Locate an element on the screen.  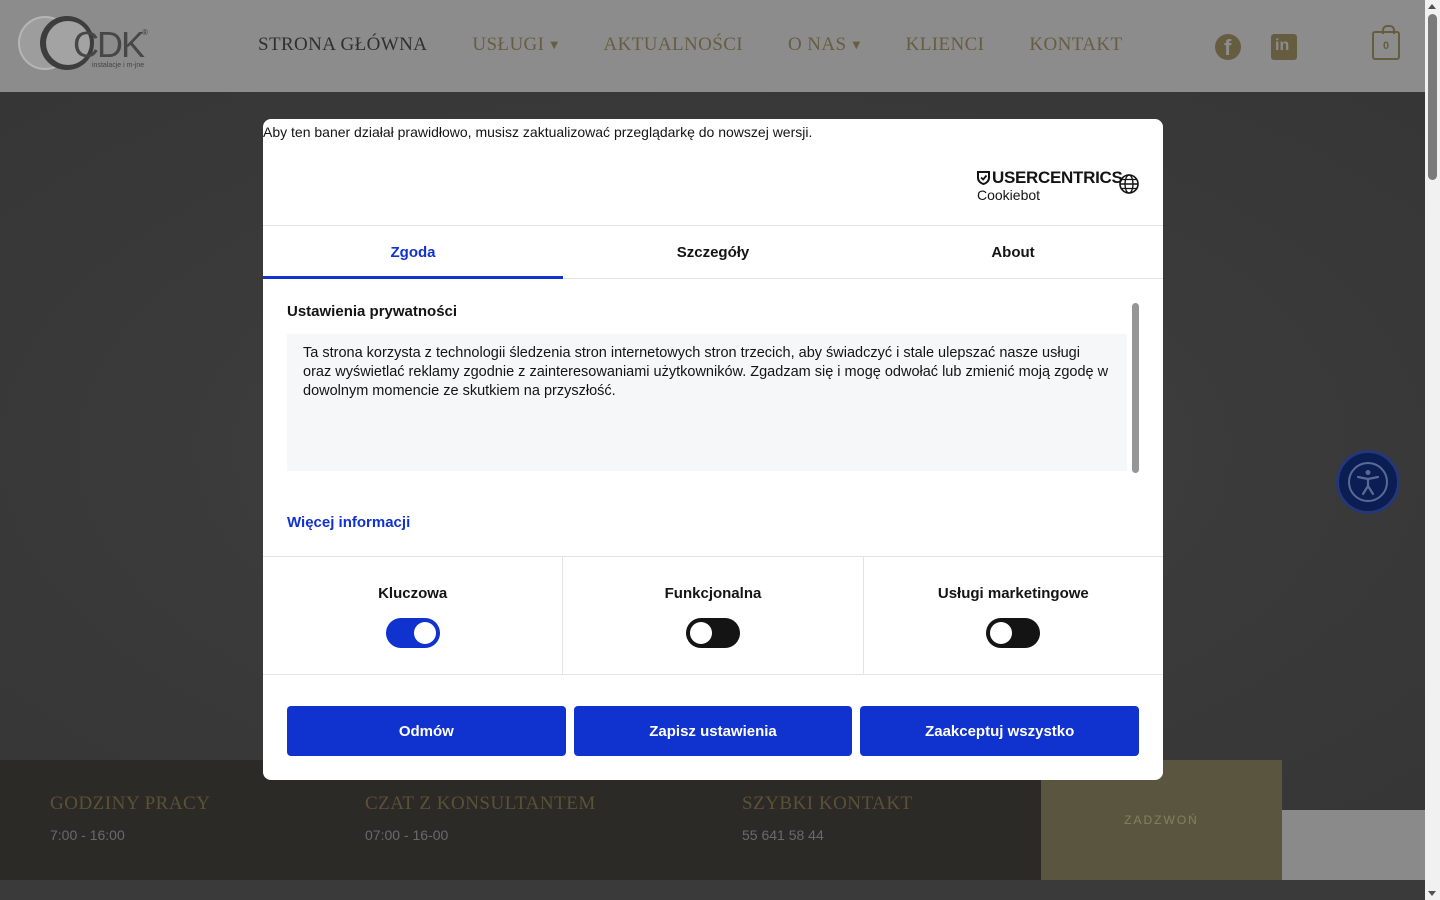
usercentrics-brand: USERCENTRICS Cookiebot is located at coordinates (1050, 185).